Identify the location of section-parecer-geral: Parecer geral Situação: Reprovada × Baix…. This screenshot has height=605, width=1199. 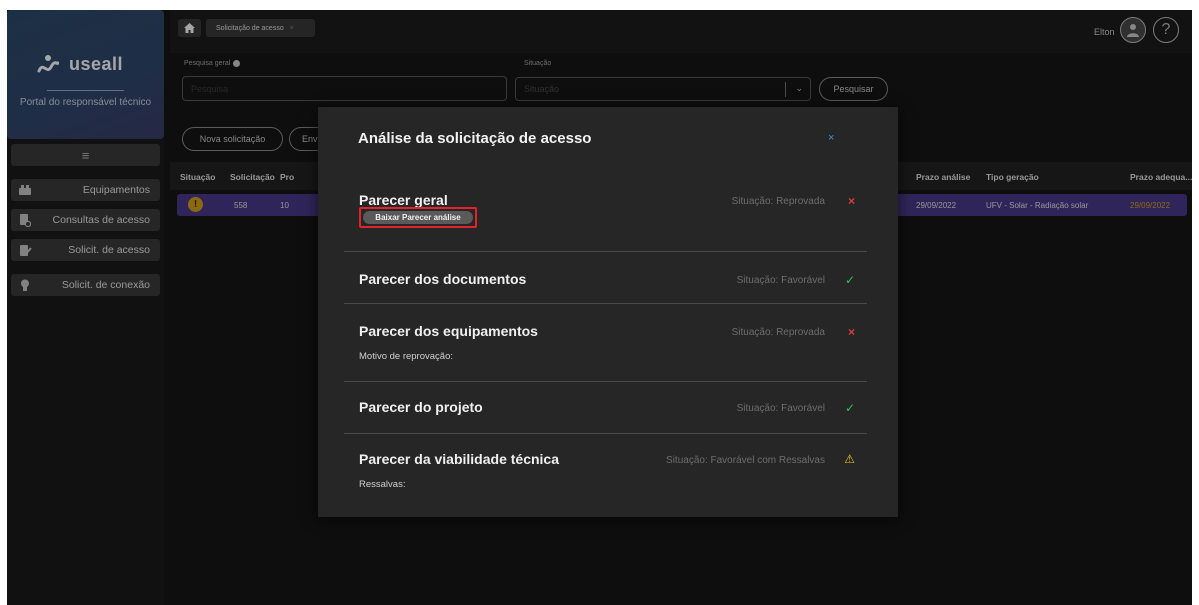
(605, 217).